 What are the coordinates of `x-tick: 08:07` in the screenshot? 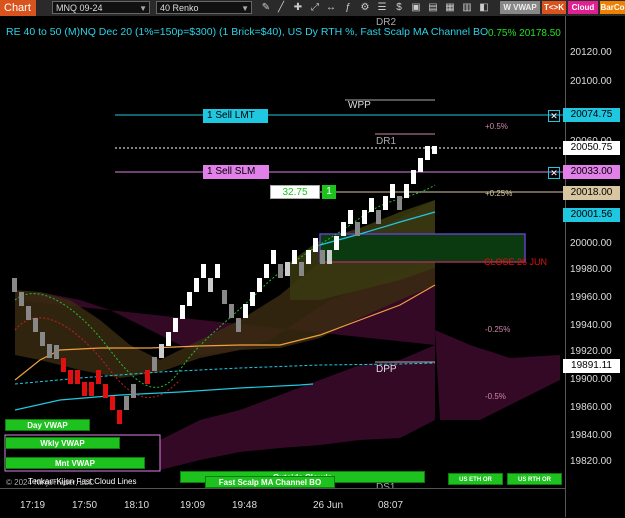 It's located at (391, 505).